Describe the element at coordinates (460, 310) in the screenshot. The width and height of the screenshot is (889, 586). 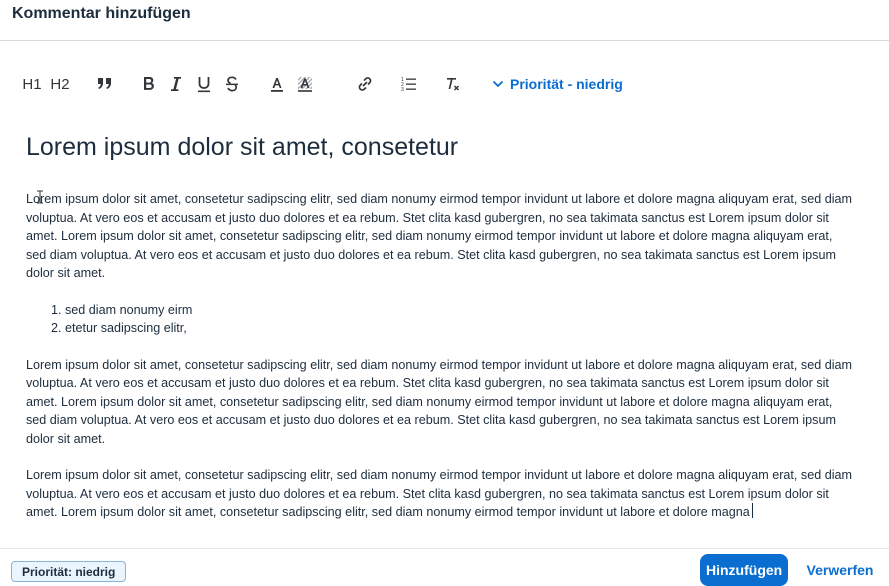
I see `list-item: sed diam nonumy eirm` at that location.